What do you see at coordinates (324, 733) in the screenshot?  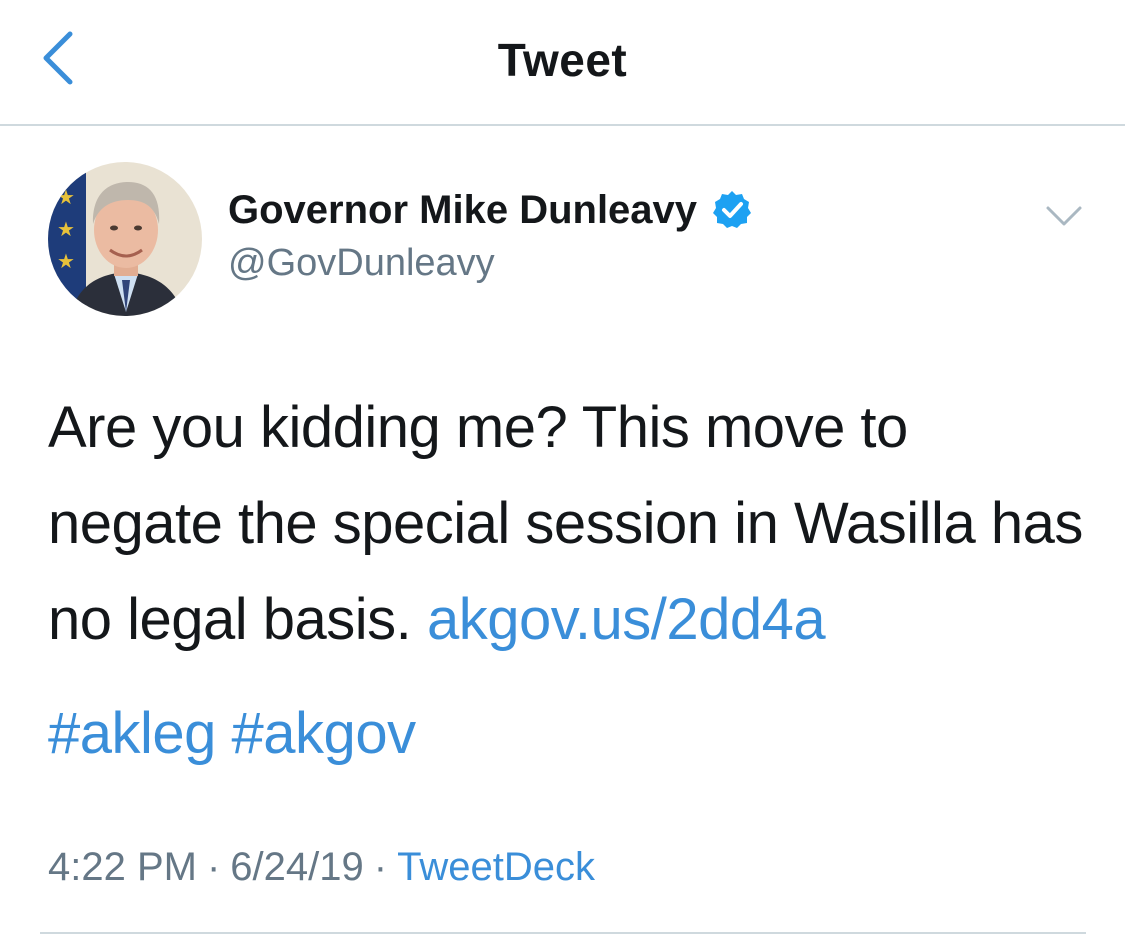 I see `hashtag-link: #akgov` at bounding box center [324, 733].